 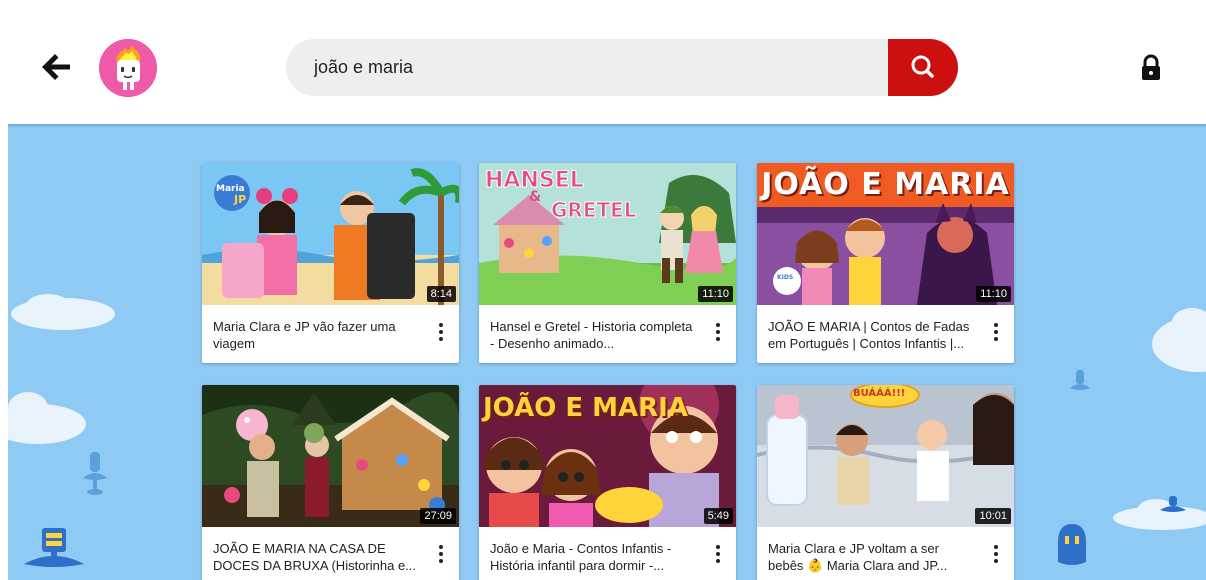 I want to click on video-duration: 8:14, so click(x=441, y=294).